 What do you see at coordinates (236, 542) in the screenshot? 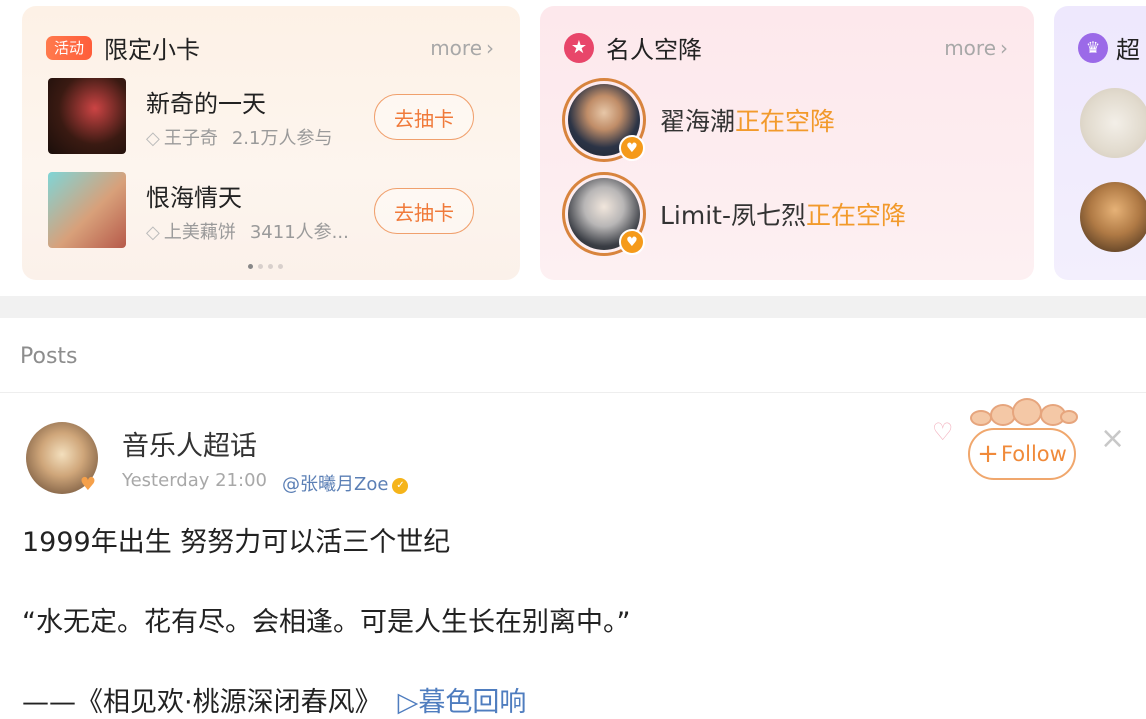
I see `post-text-line: 1999年出生 努努力可以活三个世纪` at bounding box center [236, 542].